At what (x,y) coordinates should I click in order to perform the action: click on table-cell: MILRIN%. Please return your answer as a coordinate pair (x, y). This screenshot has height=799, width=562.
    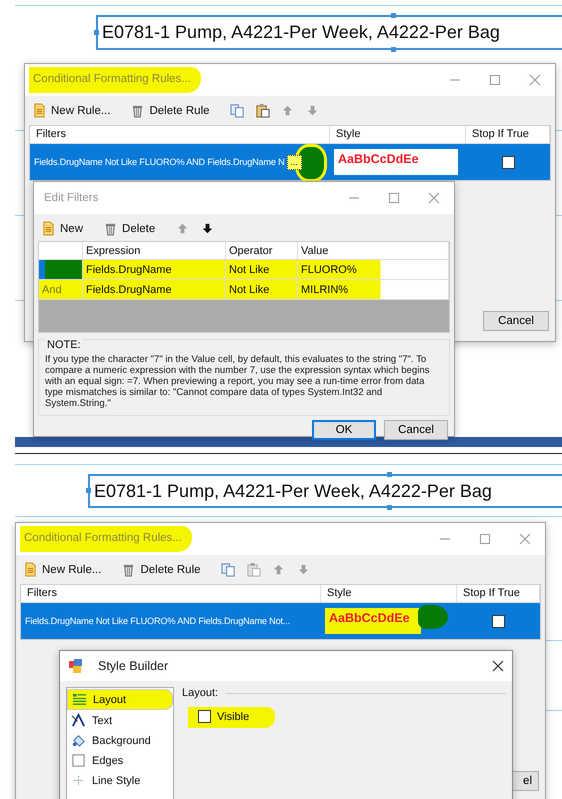
    Looking at the image, I should click on (373, 289).